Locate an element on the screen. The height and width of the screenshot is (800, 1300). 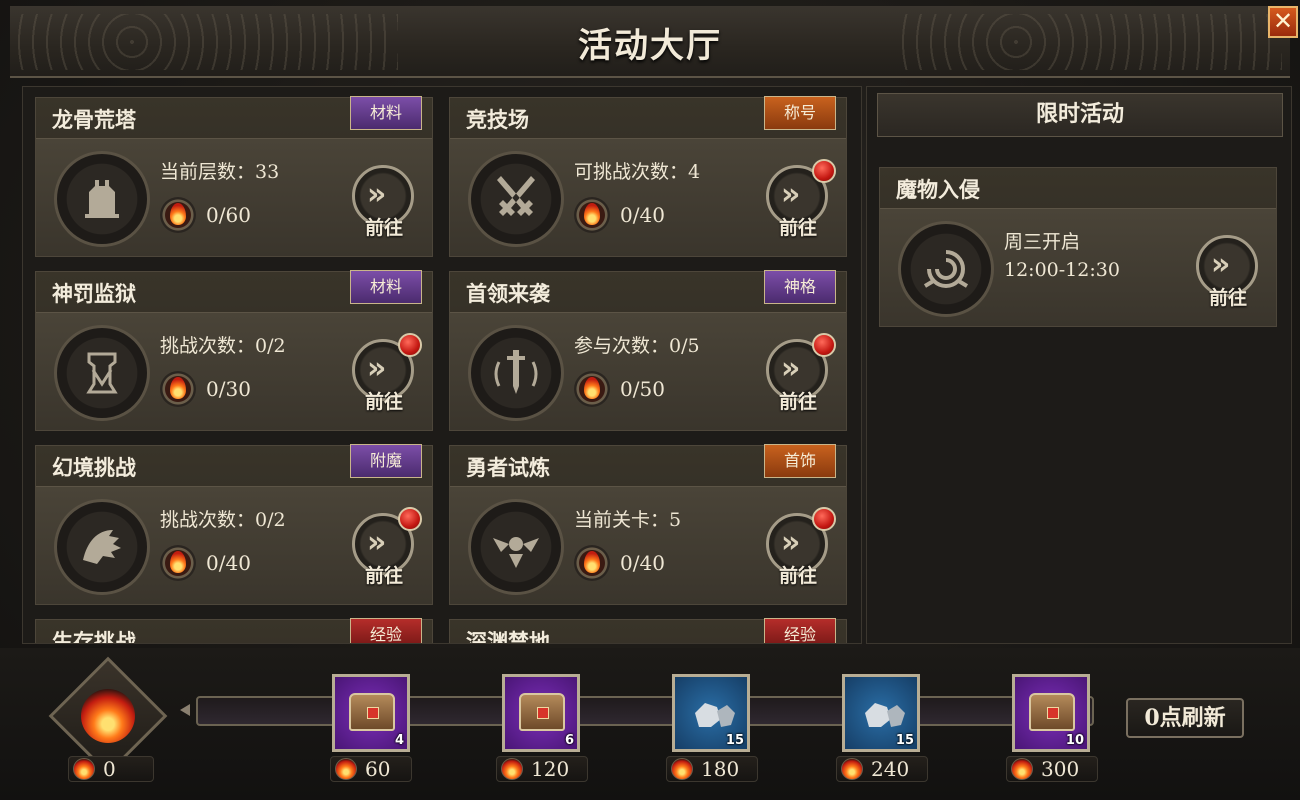
reward-type-tag: 经验 is located at coordinates (386, 630).